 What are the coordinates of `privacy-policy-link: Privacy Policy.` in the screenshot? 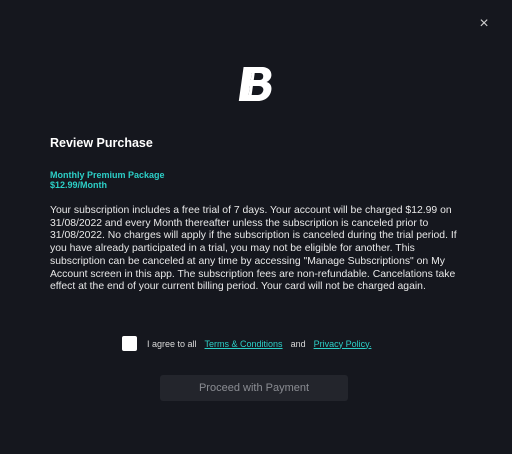 It's located at (343, 344).